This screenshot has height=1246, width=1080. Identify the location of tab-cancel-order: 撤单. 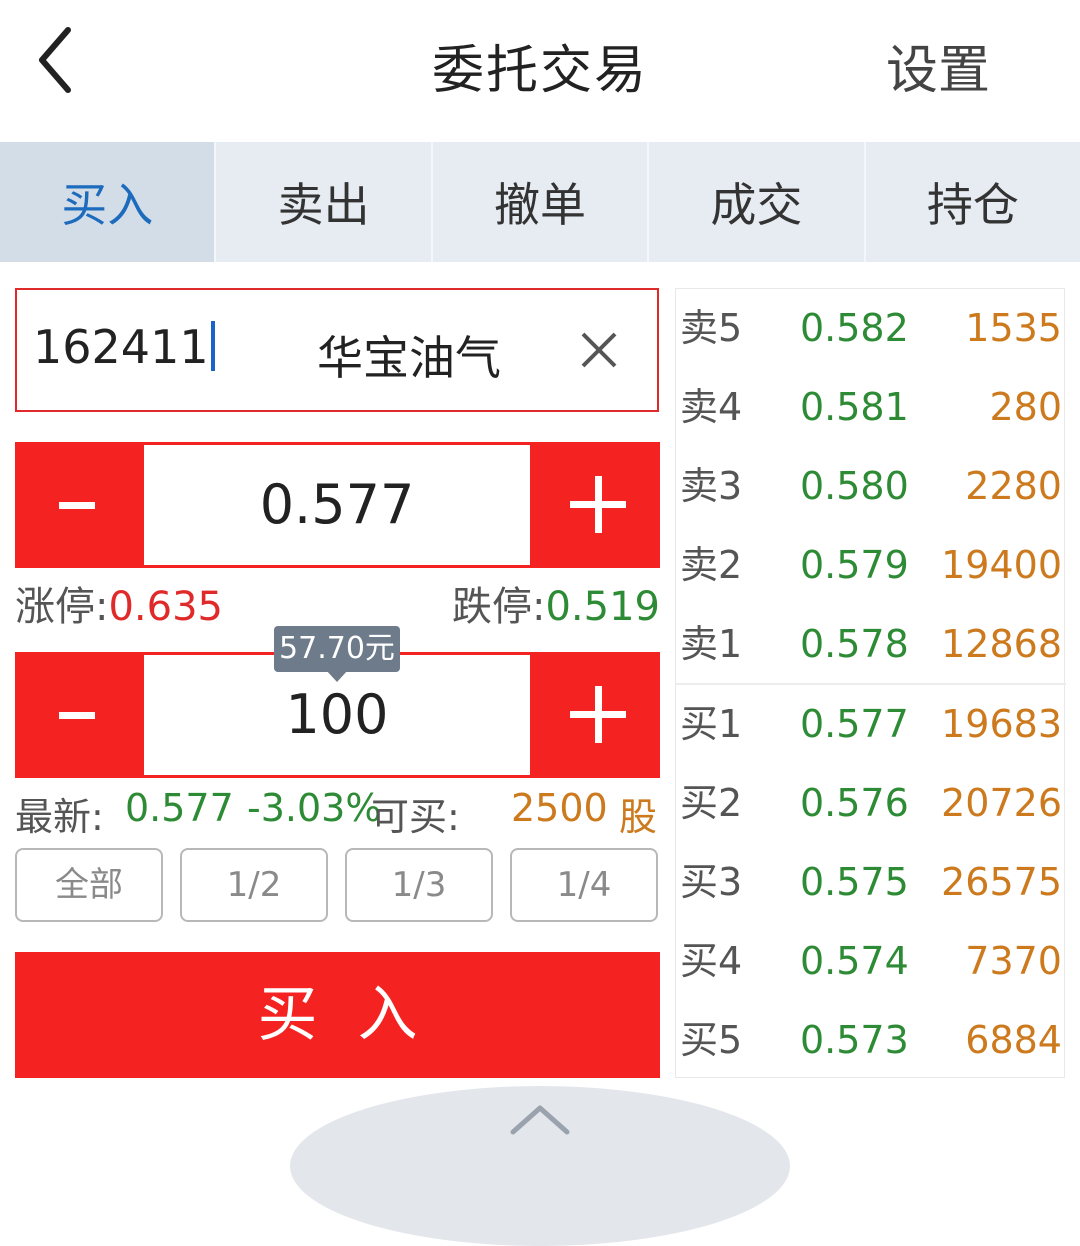
(541, 202).